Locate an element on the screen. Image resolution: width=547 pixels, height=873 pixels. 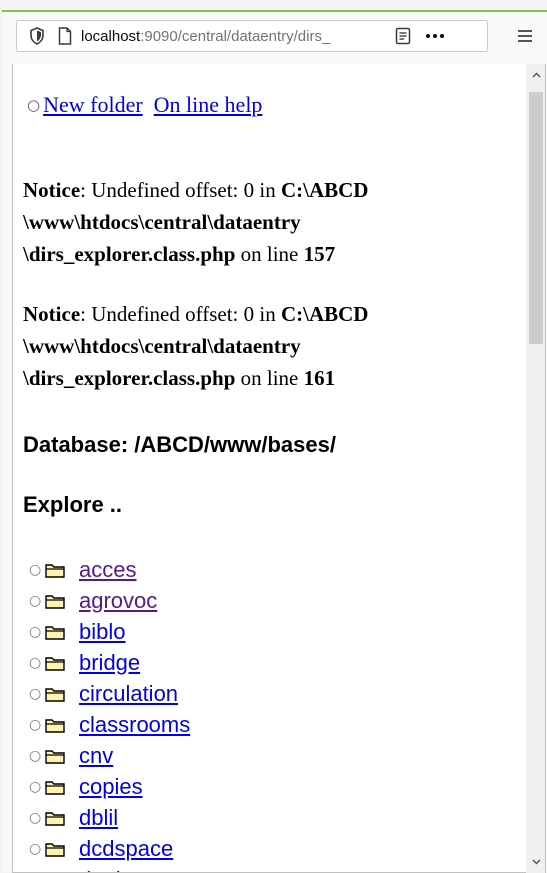
folder-row: ○ dblil is located at coordinates (109, 817).